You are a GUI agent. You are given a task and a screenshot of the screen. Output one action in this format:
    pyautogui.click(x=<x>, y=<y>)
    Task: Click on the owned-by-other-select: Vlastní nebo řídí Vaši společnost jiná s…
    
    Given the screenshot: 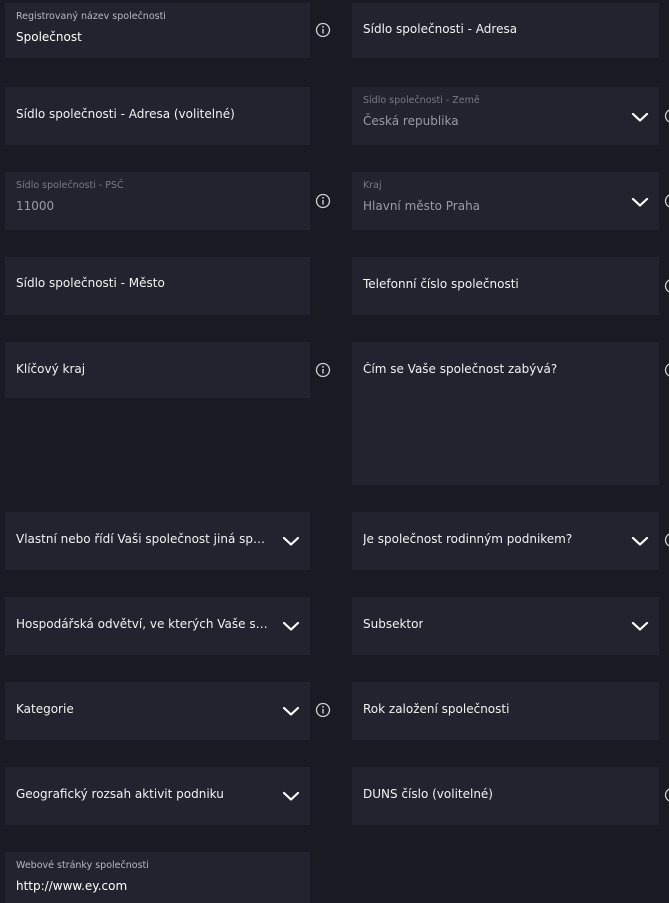 What is the action you would take?
    pyautogui.click(x=157, y=541)
    